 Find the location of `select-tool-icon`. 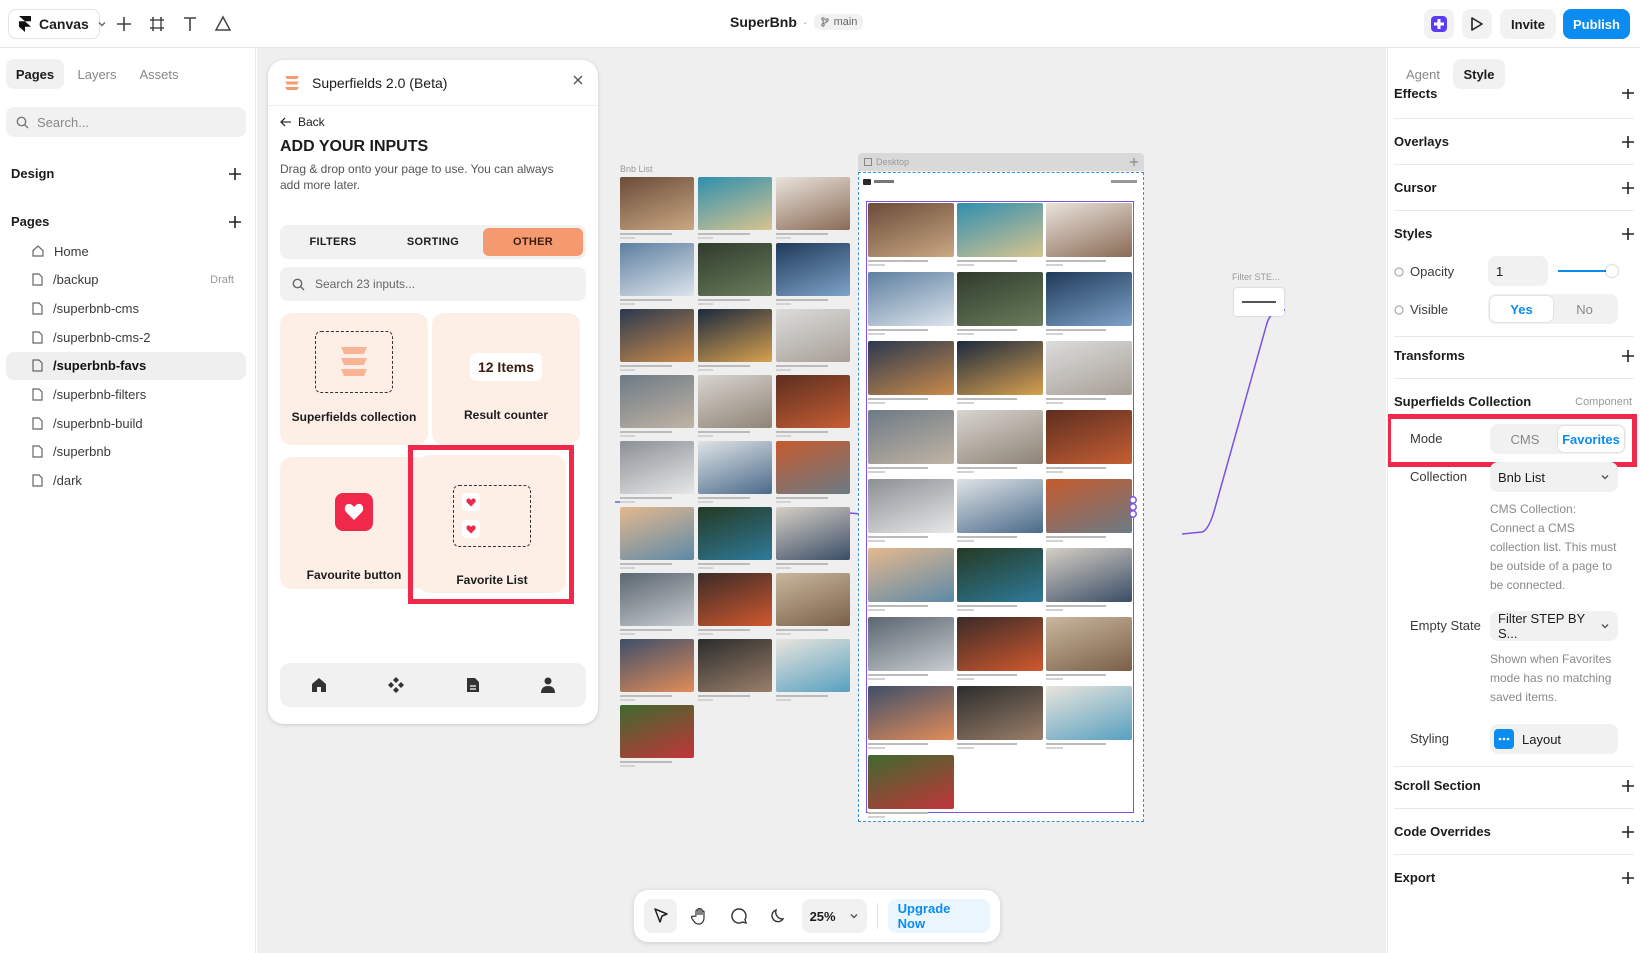

select-tool-icon is located at coordinates (661, 916).